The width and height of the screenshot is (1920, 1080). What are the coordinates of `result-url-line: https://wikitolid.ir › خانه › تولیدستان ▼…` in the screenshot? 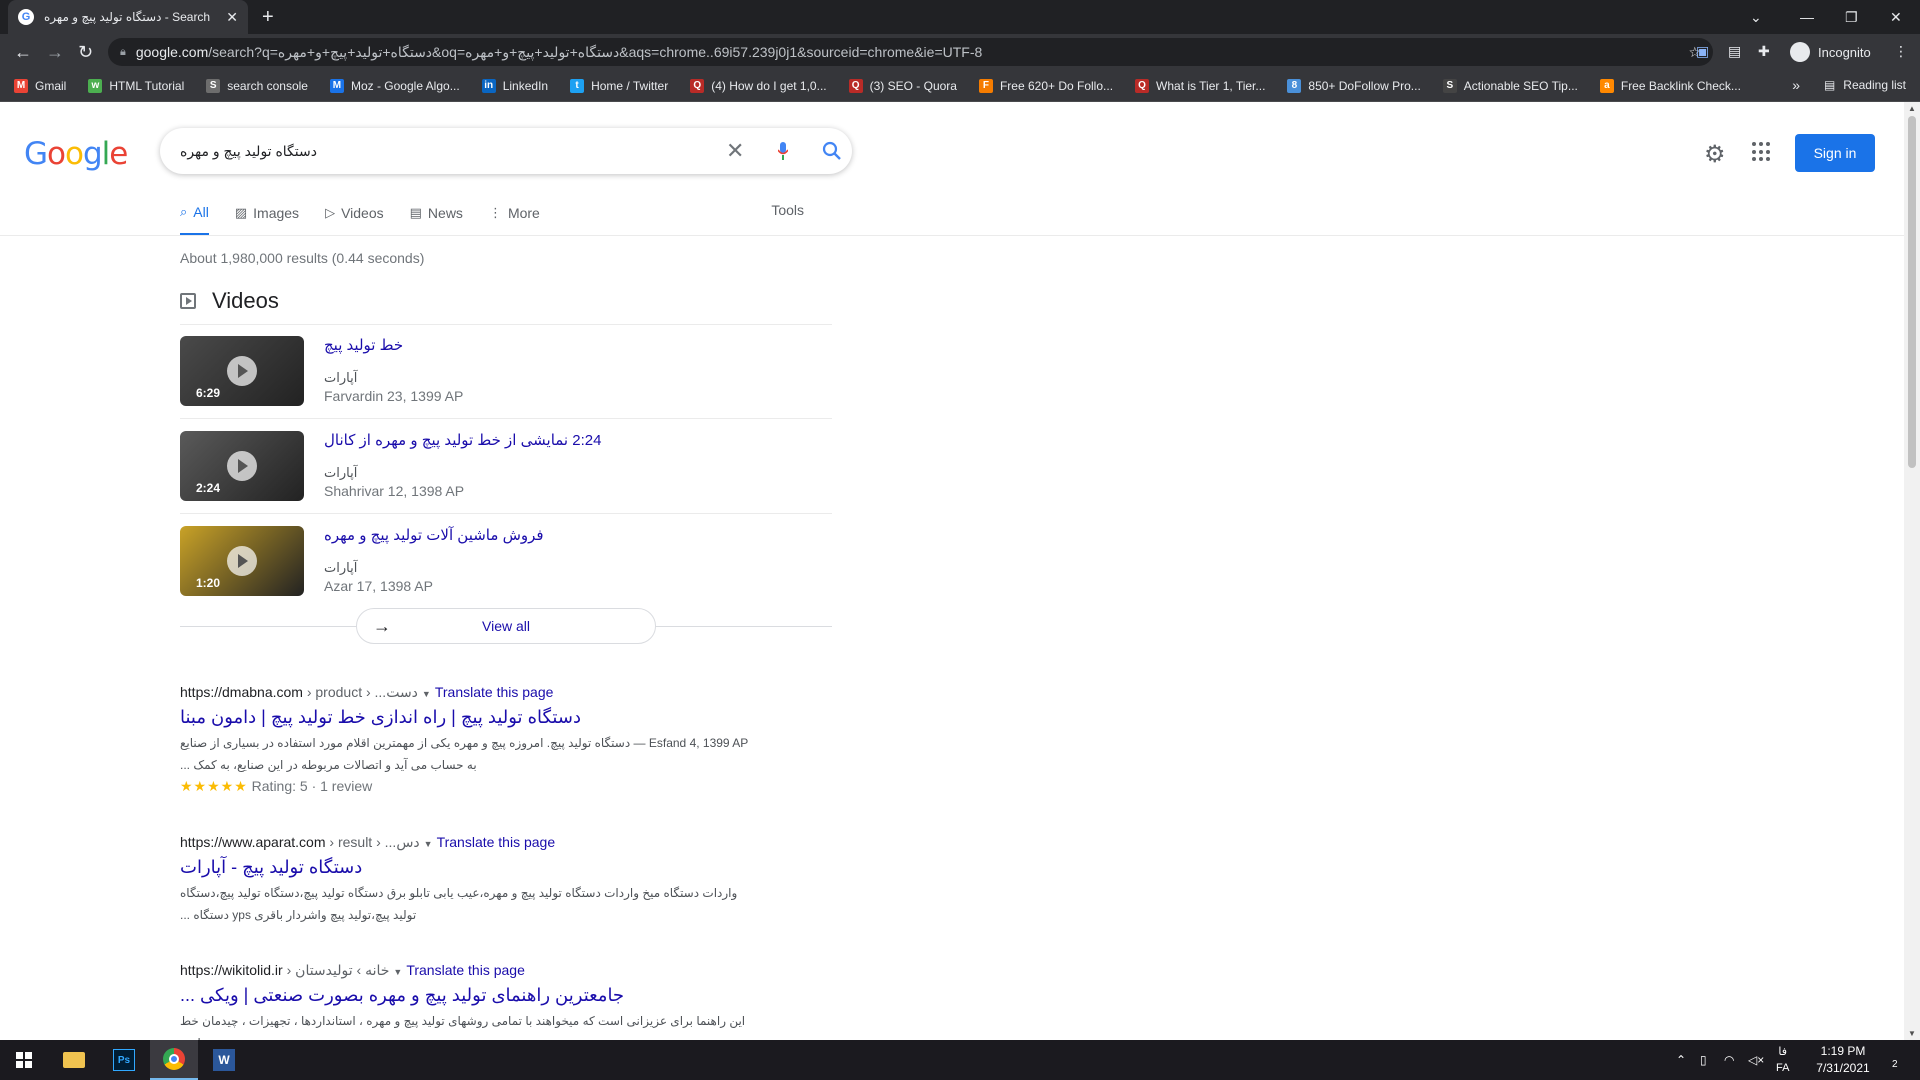 It's located at (510, 970).